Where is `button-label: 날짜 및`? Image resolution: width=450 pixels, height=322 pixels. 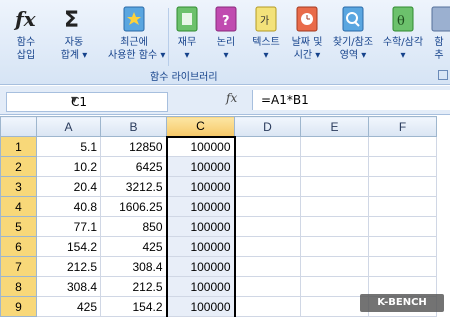 button-label: 날짜 및 is located at coordinates (307, 42).